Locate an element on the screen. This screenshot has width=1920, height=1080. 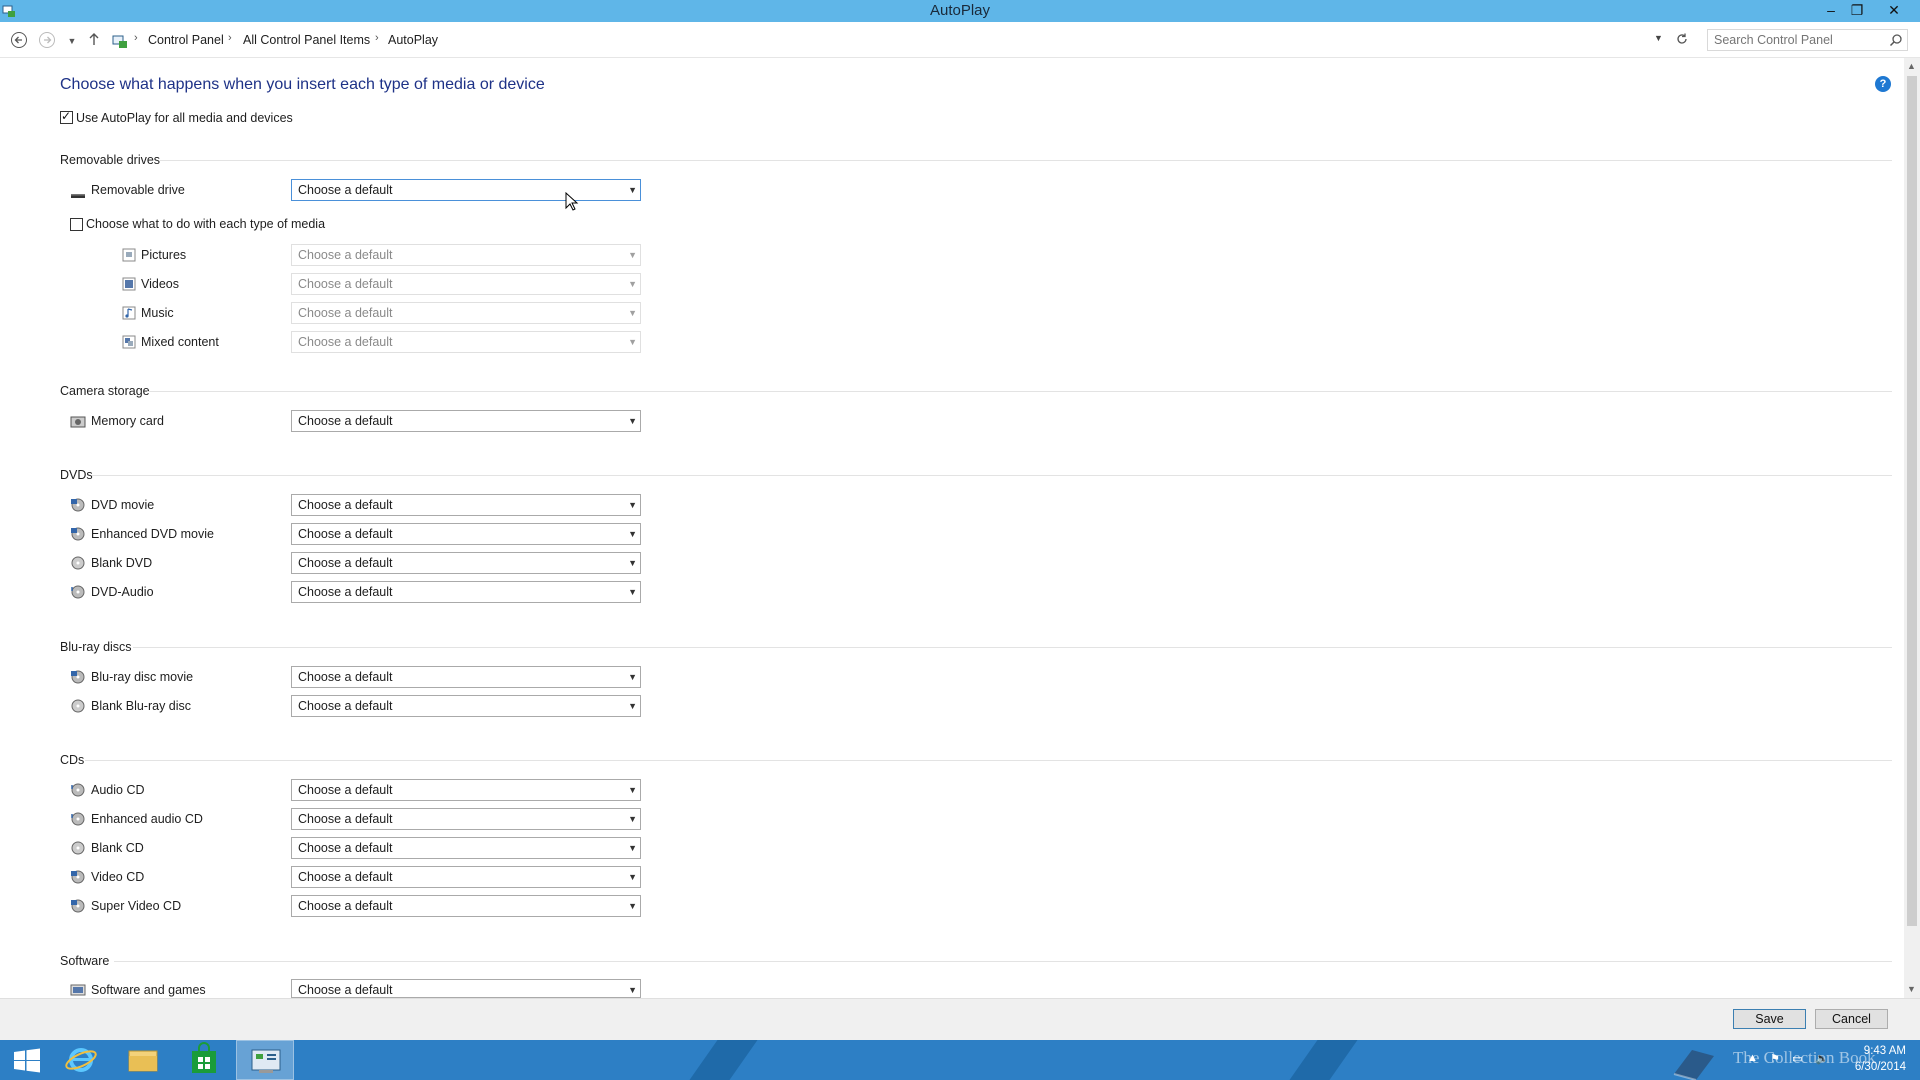
action-center-flag-icon: ⚑ is located at coordinates (1775, 1058).